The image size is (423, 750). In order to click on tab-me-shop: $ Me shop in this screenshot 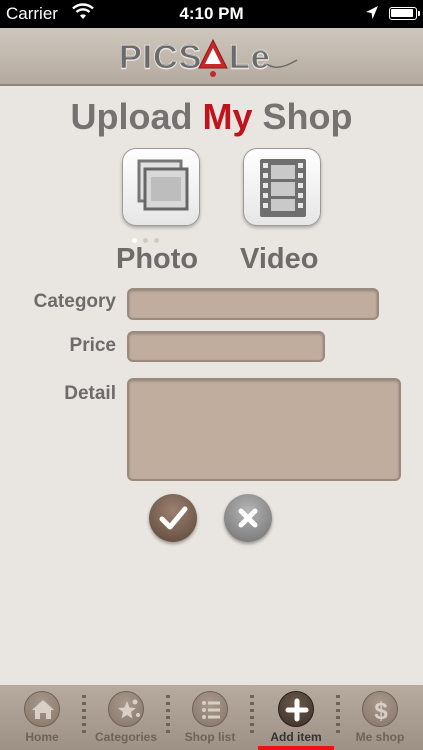, I will do `click(380, 717)`.